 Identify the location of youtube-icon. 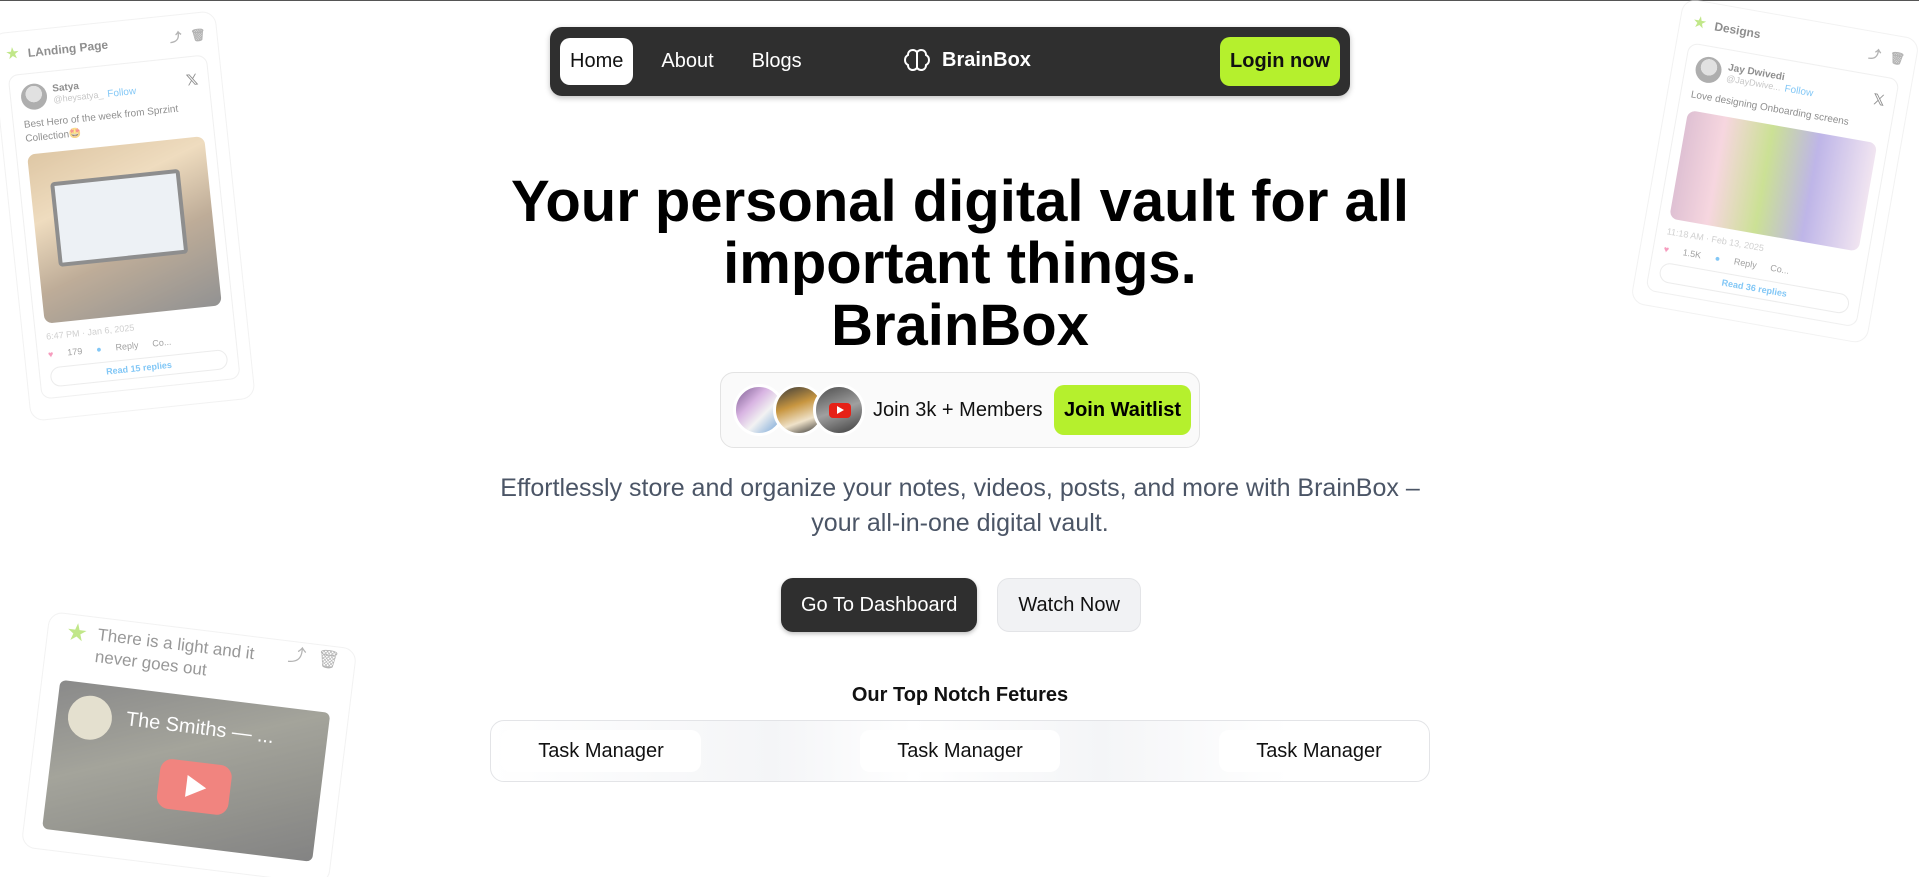
(840, 410).